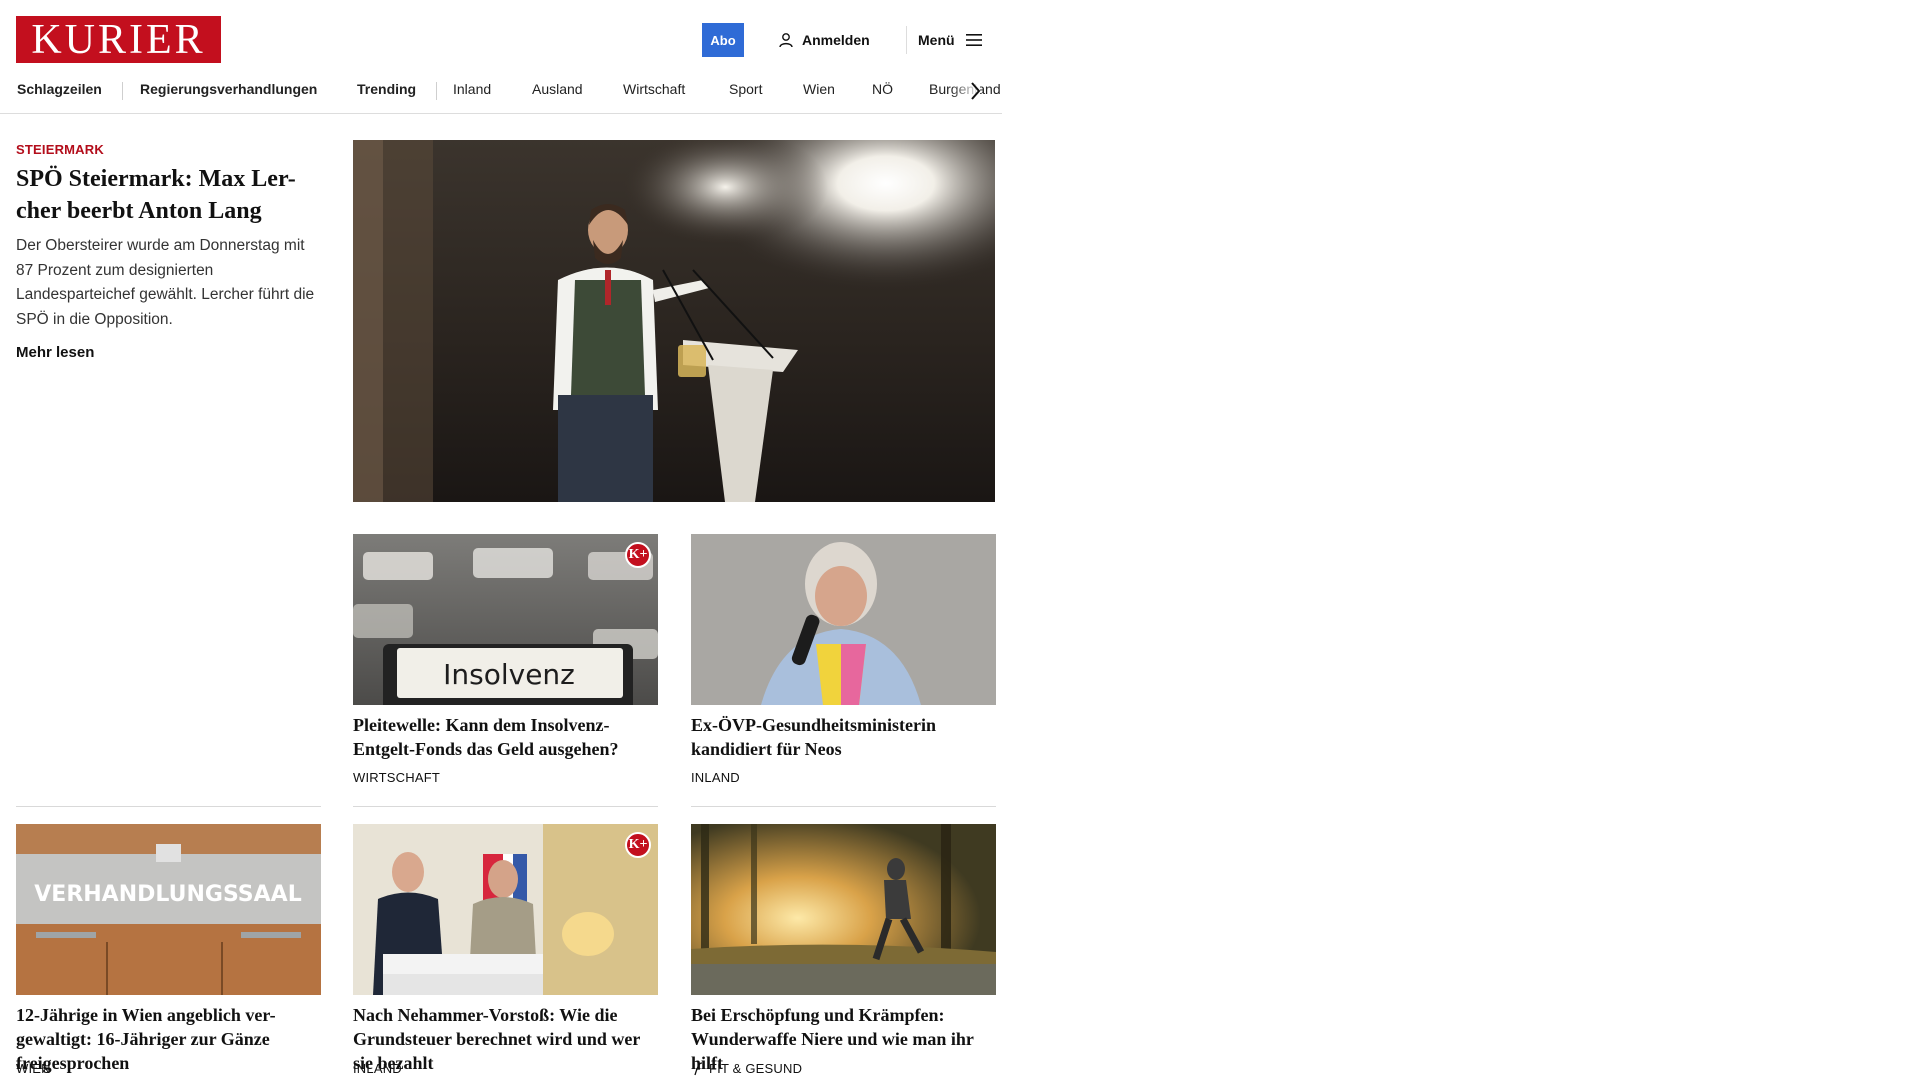 The height and width of the screenshot is (1080, 1920). What do you see at coordinates (60, 149) in the screenshot?
I see `lead-kicker: STEIERMARK` at bounding box center [60, 149].